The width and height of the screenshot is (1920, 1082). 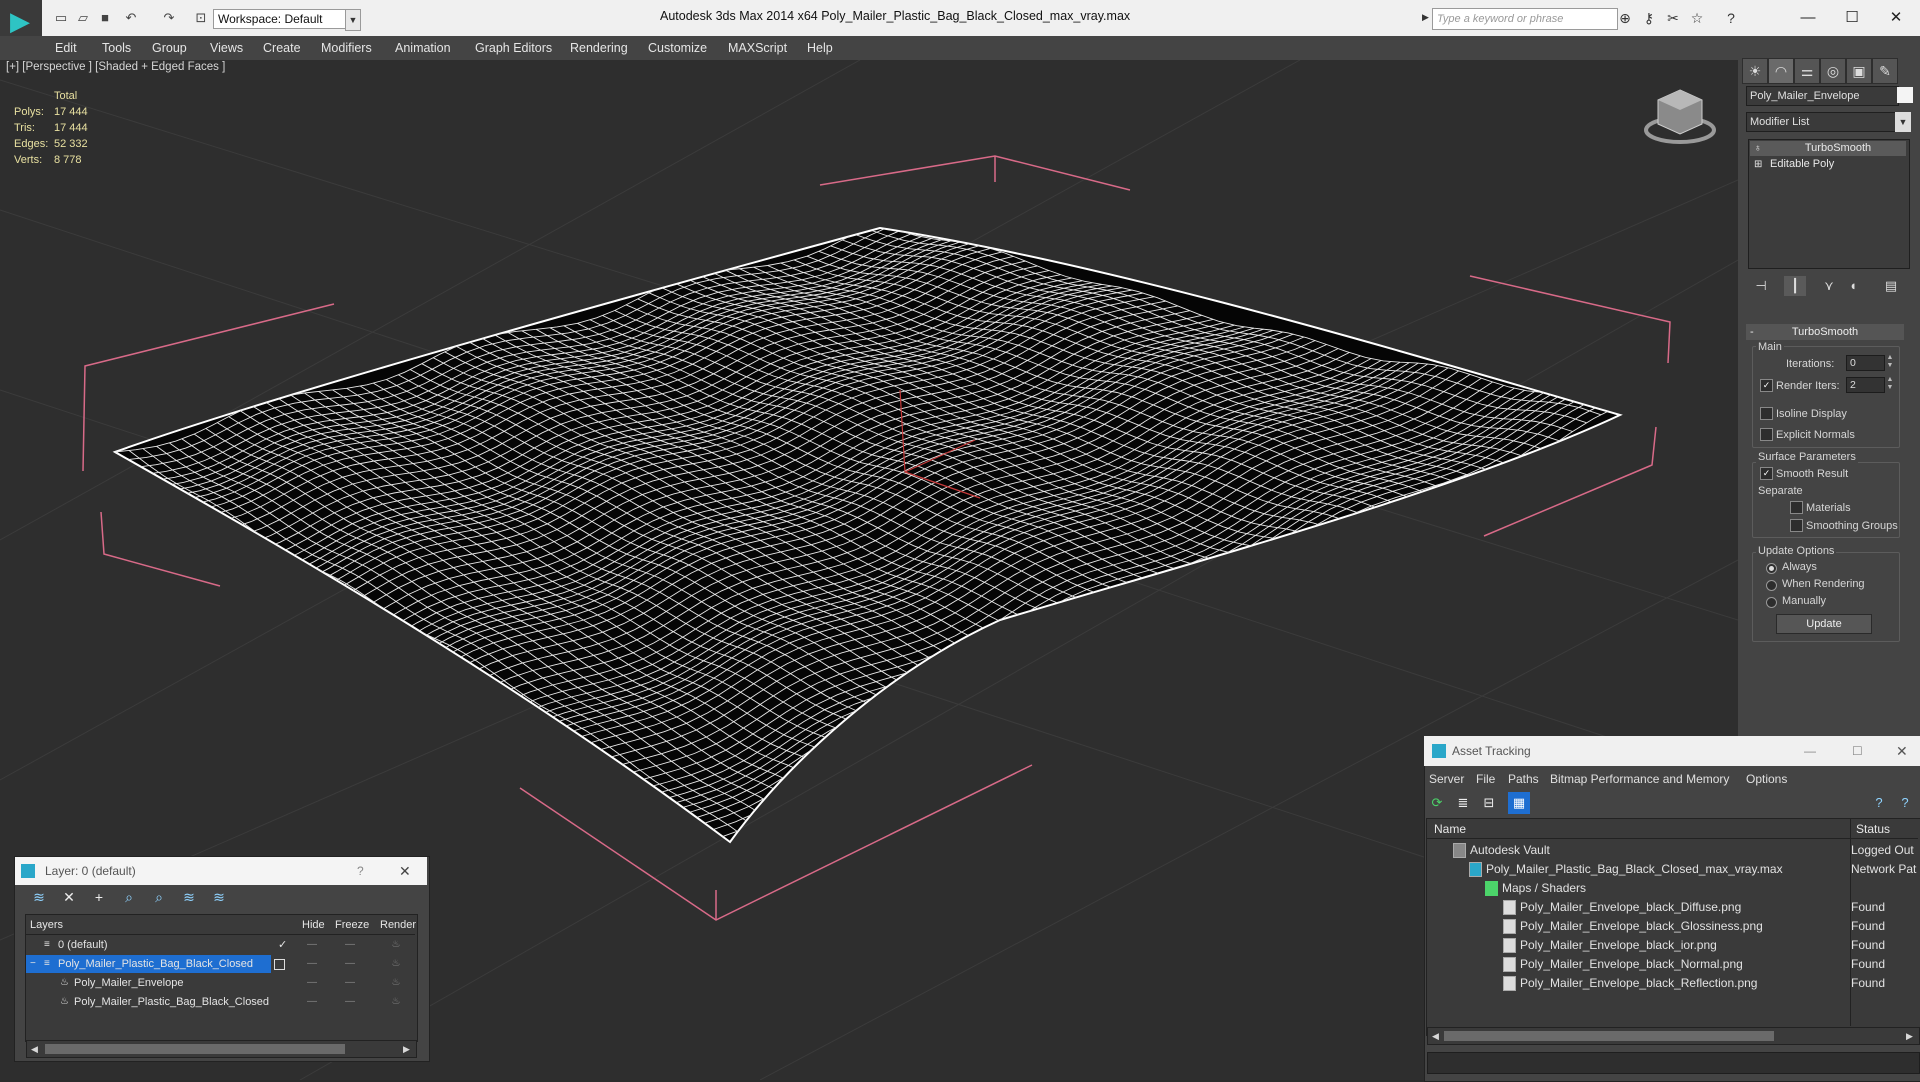 I want to click on freeze-all-layers-icon: ≋, so click(x=219, y=897).